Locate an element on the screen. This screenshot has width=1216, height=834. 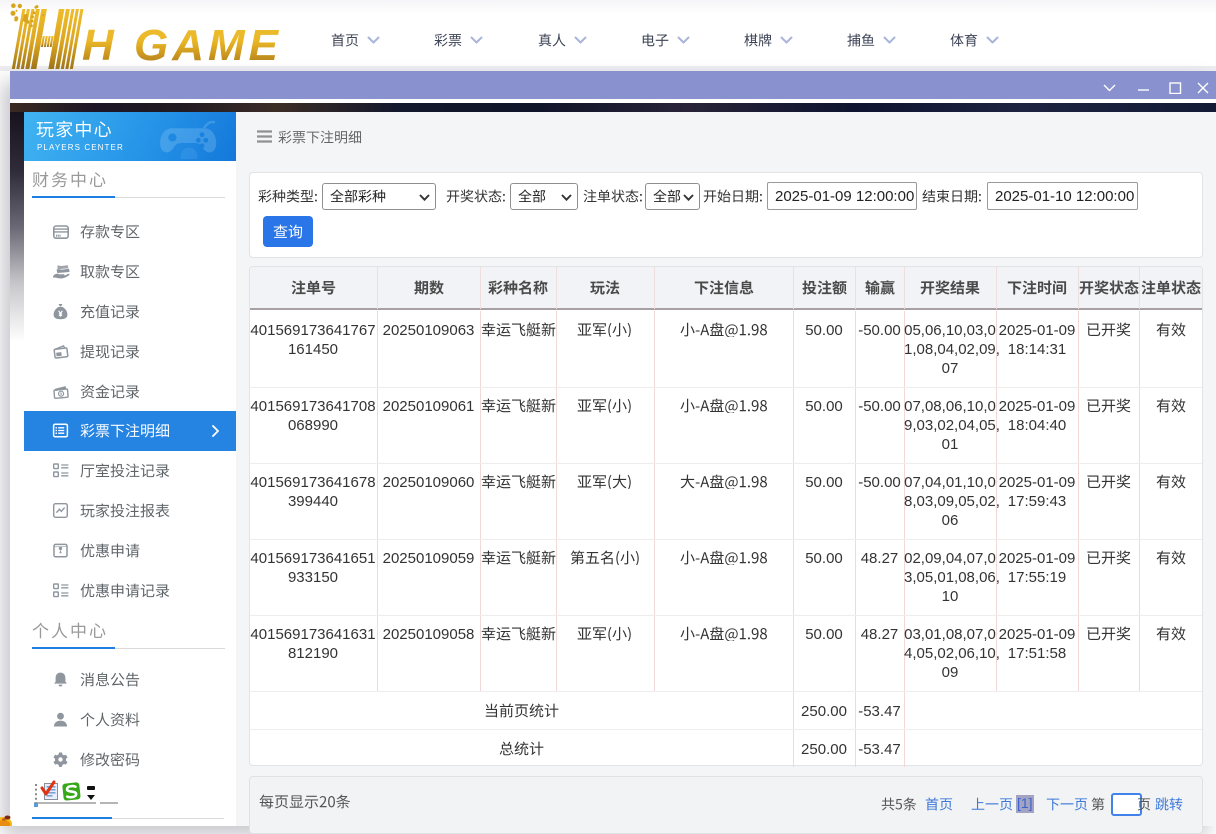
svg-text: H GAME is located at coordinates (182, 45).